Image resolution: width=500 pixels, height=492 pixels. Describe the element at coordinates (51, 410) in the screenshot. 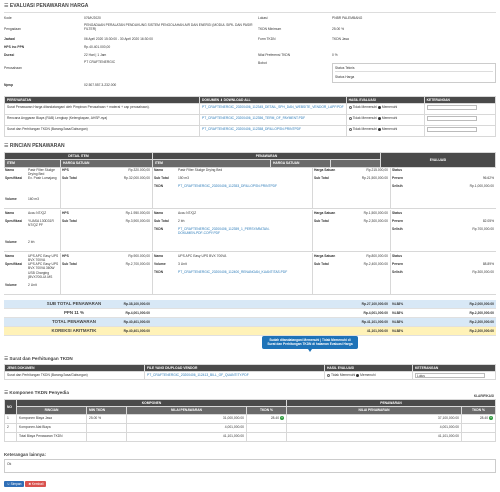

I see `col-rincian: RINCIAN` at that location.